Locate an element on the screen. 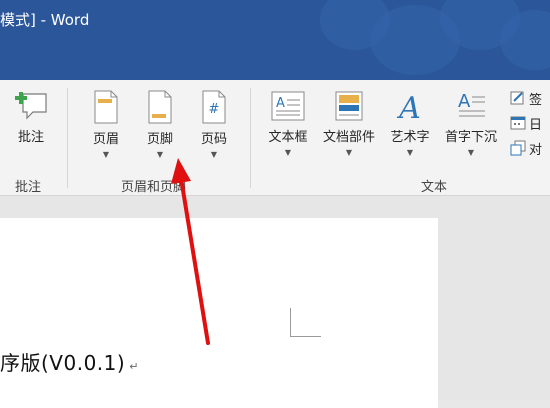 This screenshot has height=408, width=550. footer-dropdown-caret-icon: ▼ is located at coordinates (160, 154).